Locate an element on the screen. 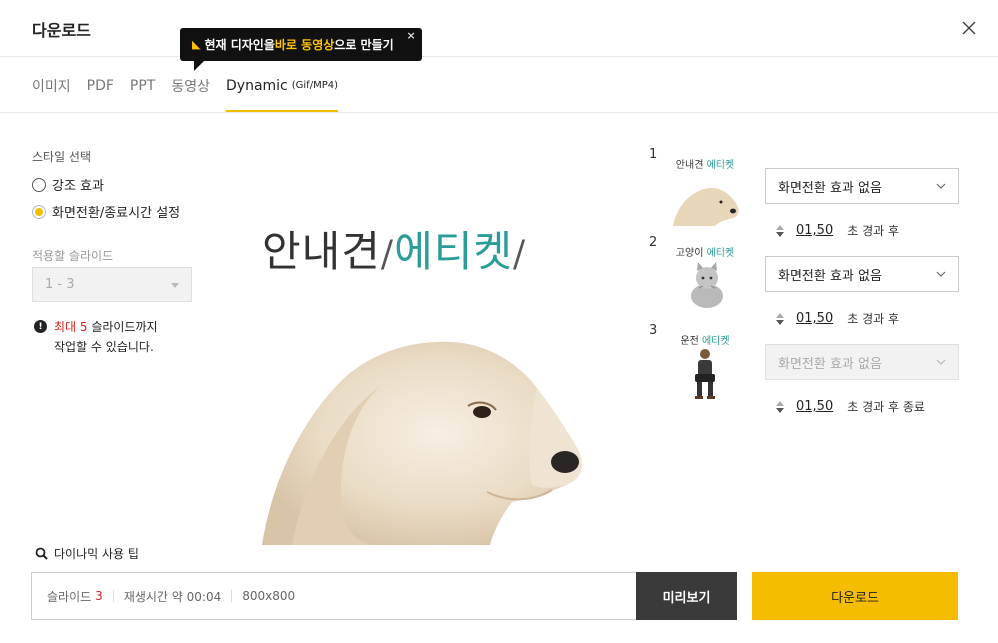 This screenshot has width=998, height=643. slide-count-label: 슬라이드 is located at coordinates (69, 596).